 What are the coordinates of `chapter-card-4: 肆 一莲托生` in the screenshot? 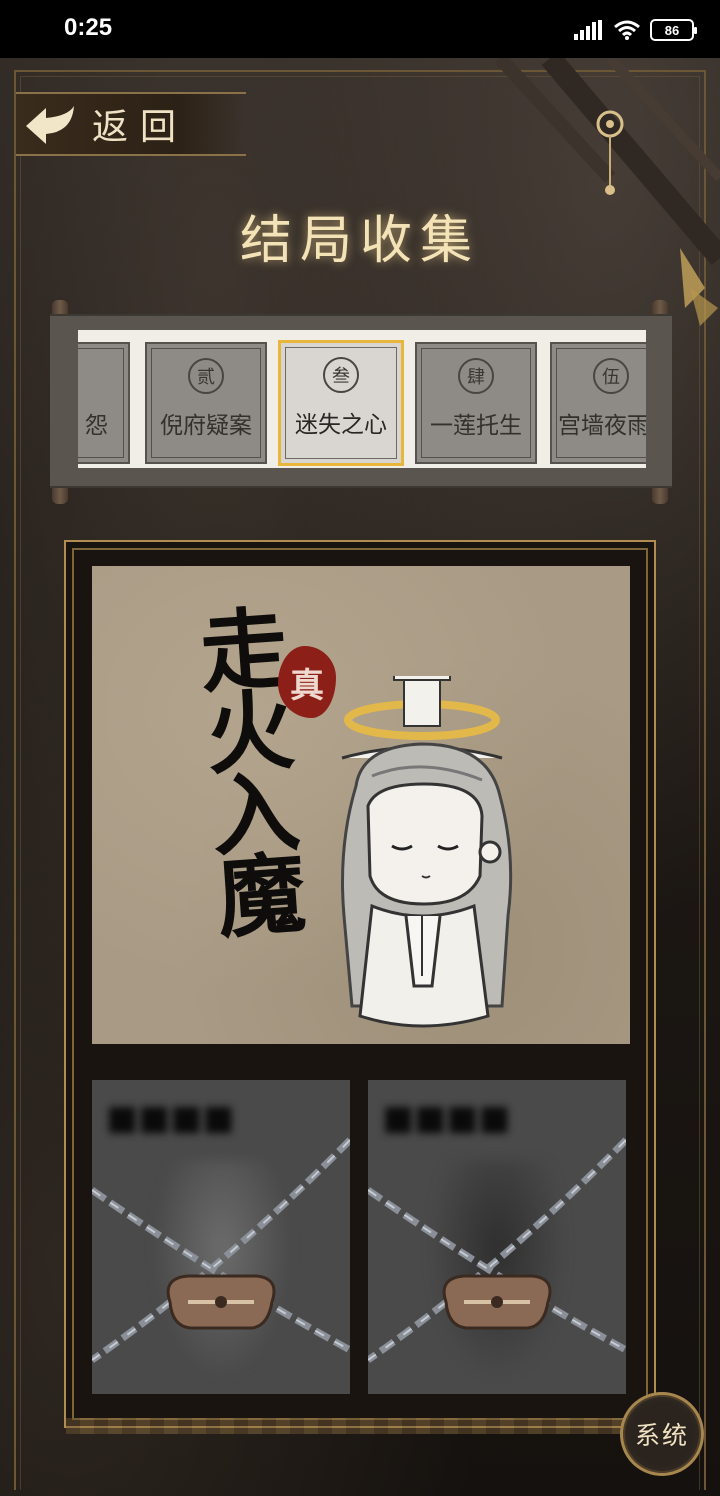 It's located at (476, 403).